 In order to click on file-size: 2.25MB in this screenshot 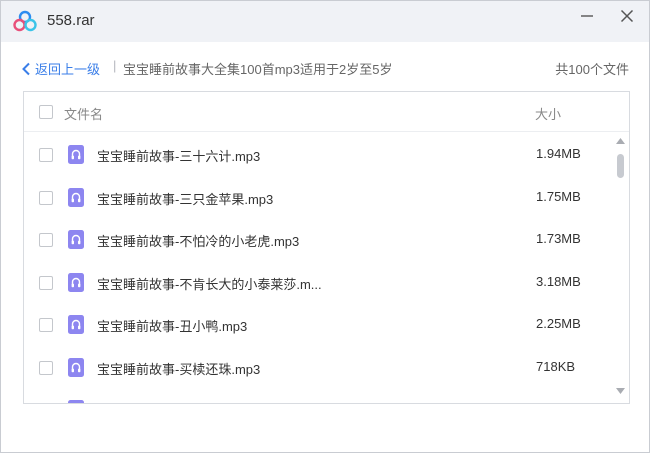, I will do `click(558, 323)`.